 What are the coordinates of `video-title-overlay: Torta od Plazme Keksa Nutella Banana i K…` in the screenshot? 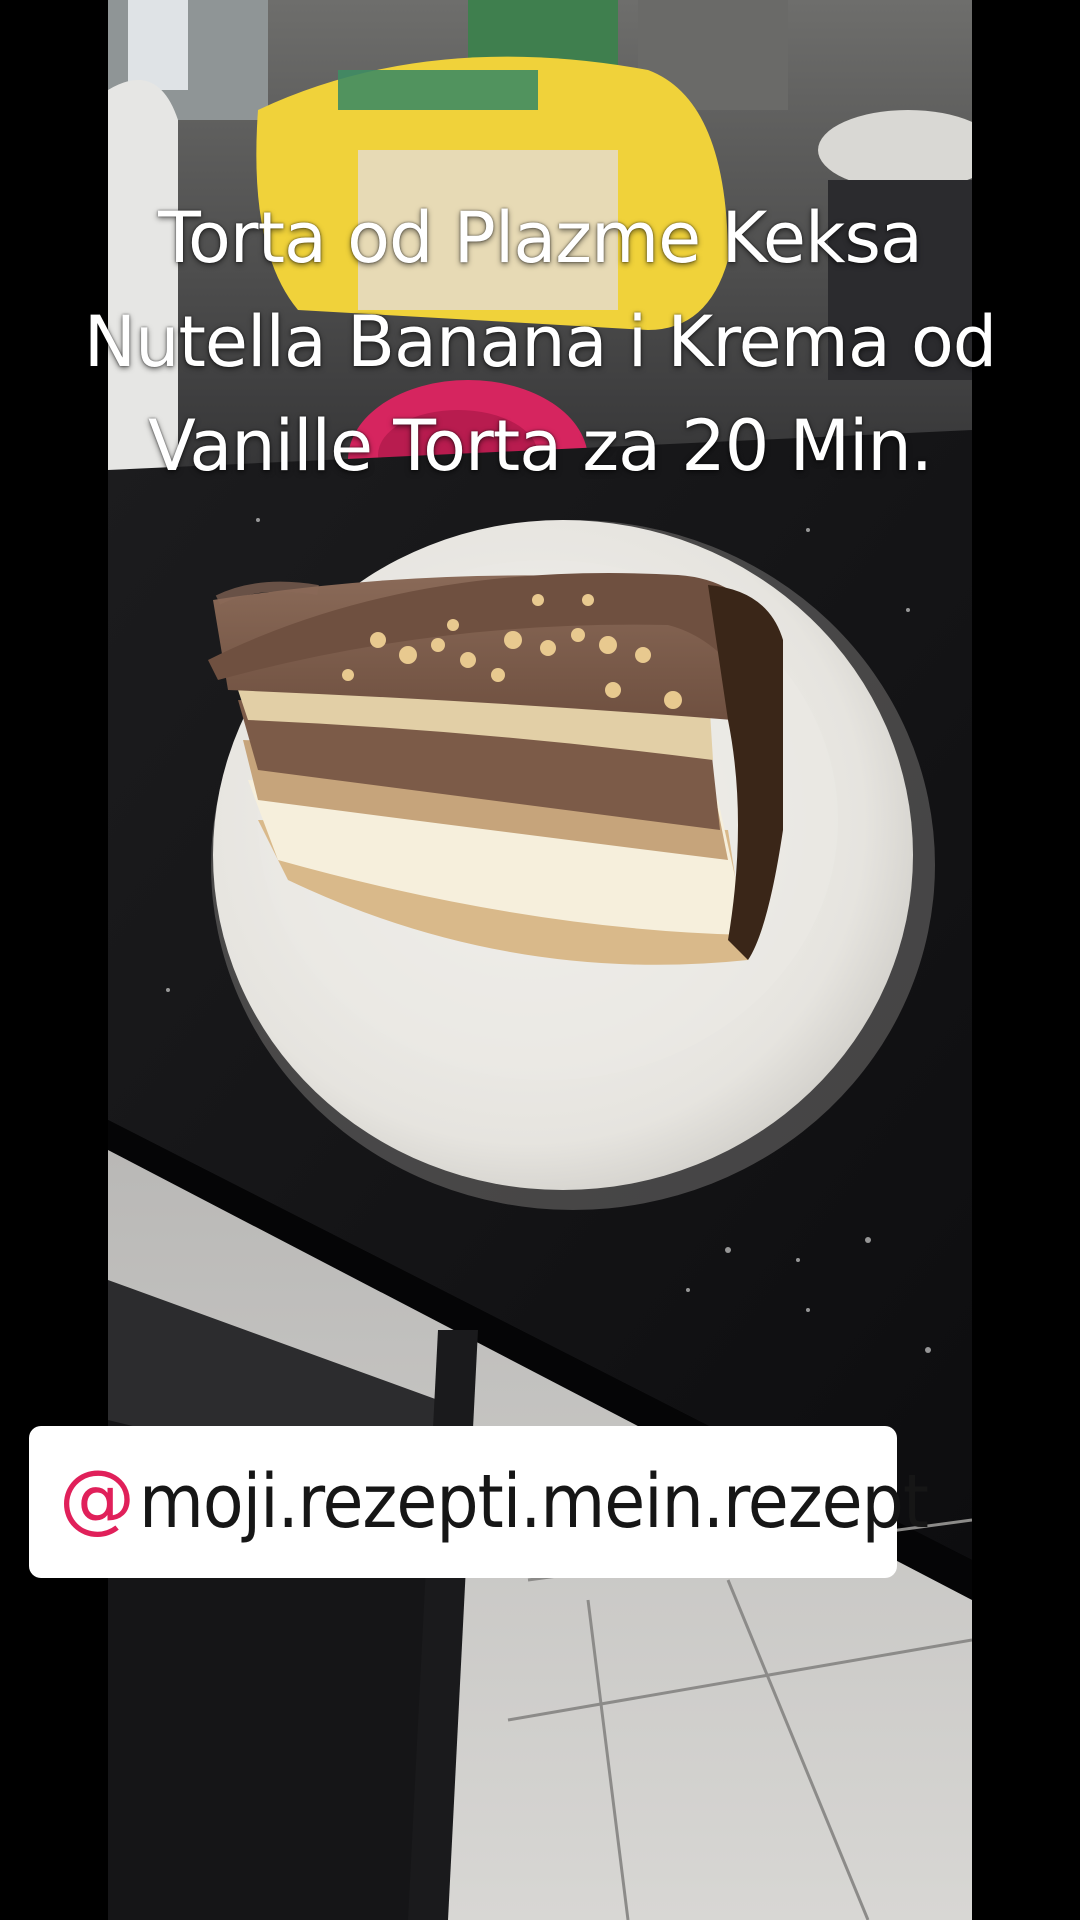 It's located at (540, 342).